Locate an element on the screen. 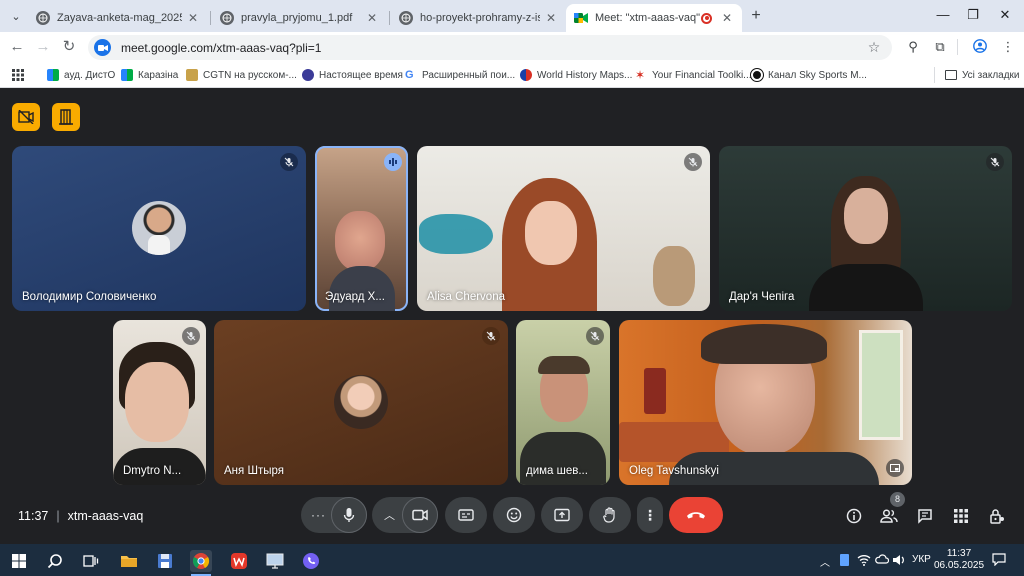 Image resolution: width=1024 pixels, height=576 pixels. new-tab-button: + is located at coordinates (756, 16).